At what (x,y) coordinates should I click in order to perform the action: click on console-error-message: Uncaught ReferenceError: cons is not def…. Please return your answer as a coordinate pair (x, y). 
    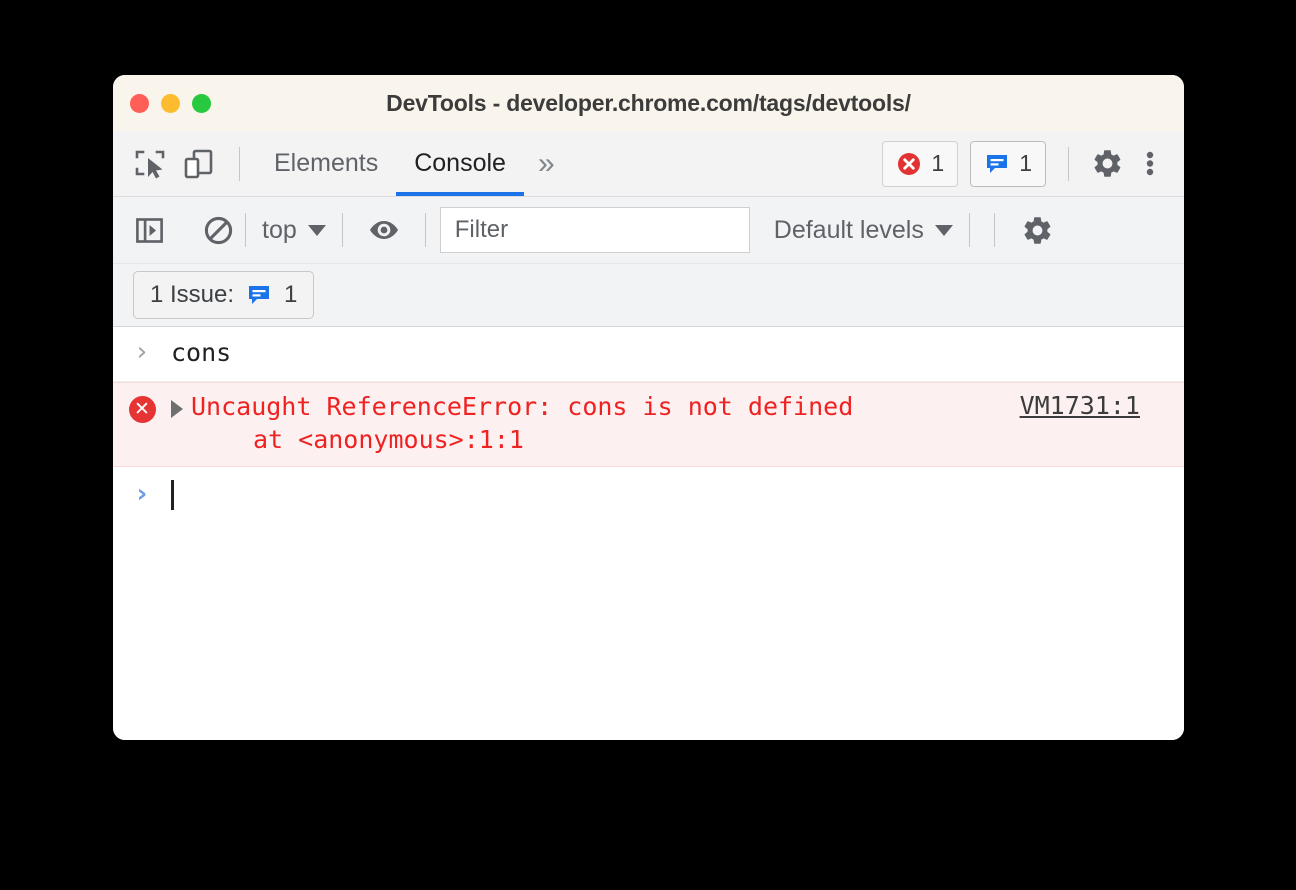
    Looking at the image, I should click on (522, 406).